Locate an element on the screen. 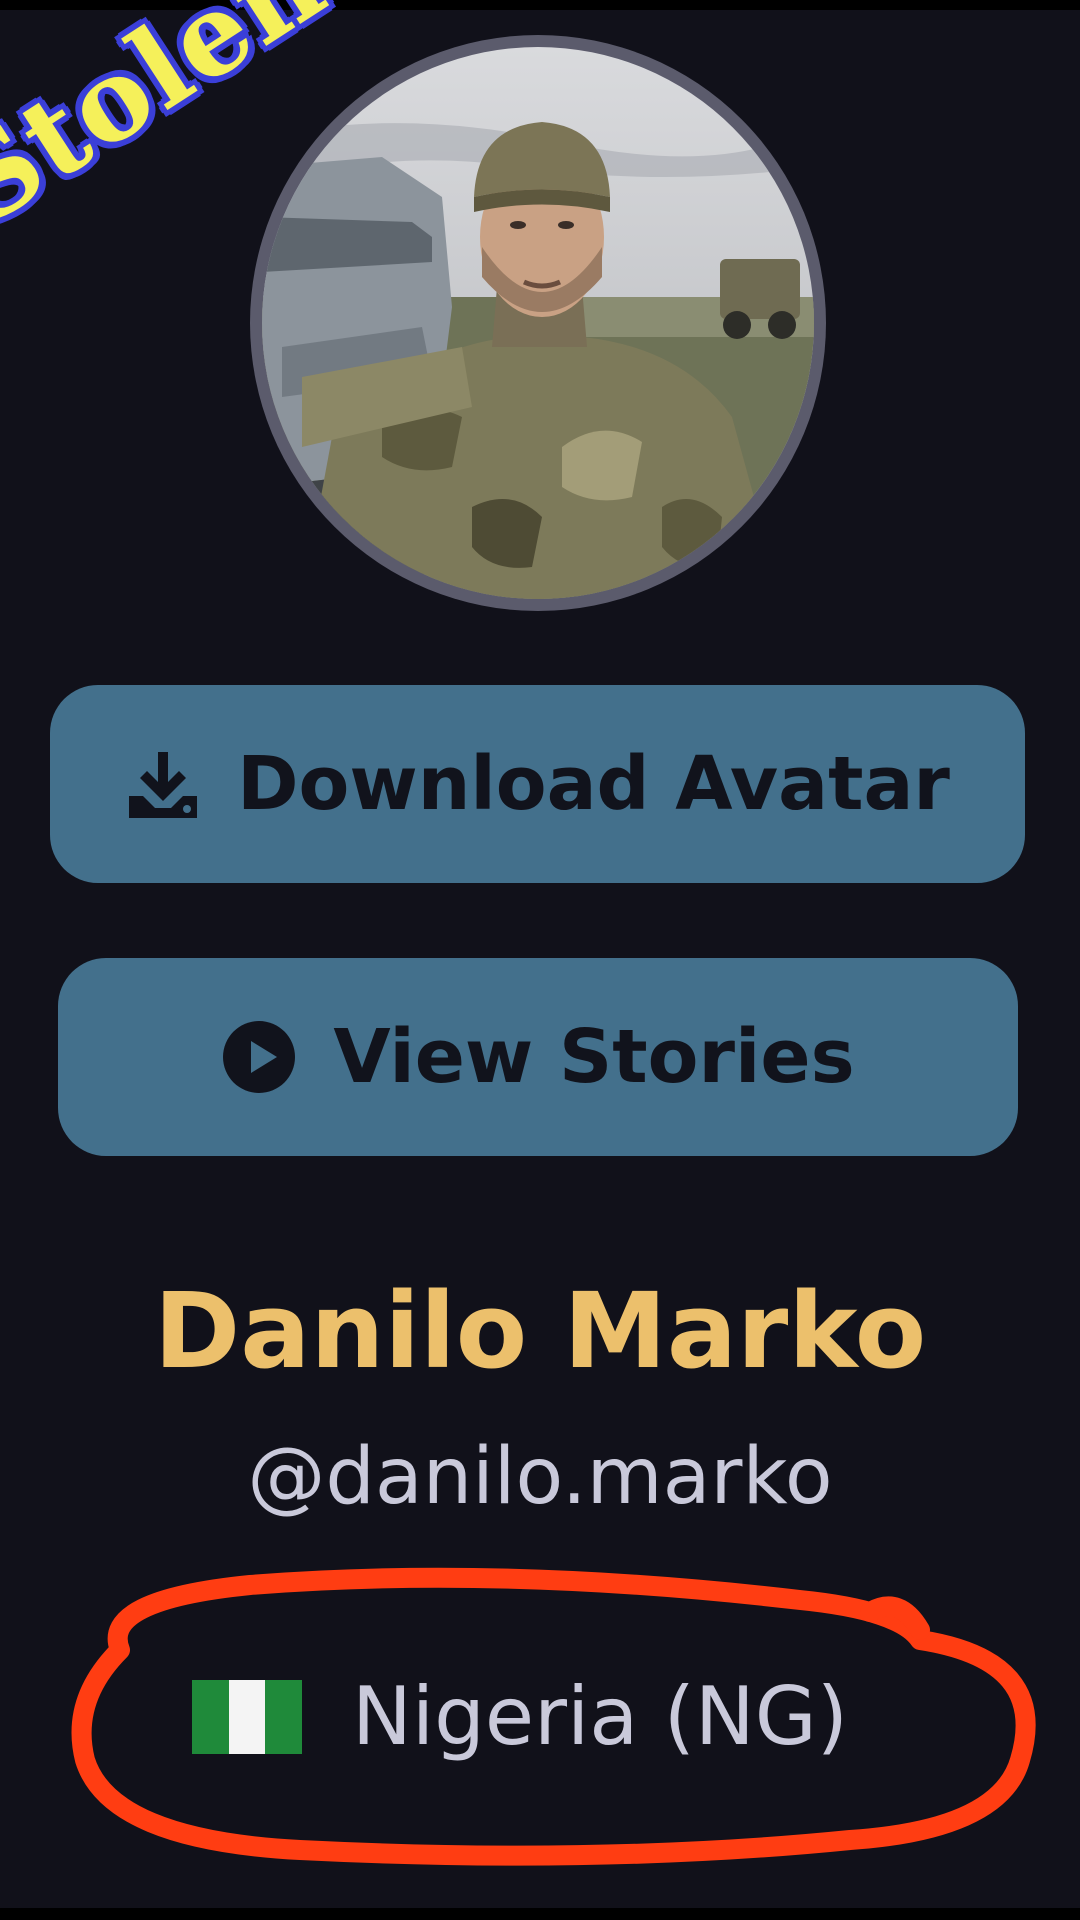 This screenshot has height=1920, width=1080. download-avatar-button: Download Avatar is located at coordinates (537, 784).